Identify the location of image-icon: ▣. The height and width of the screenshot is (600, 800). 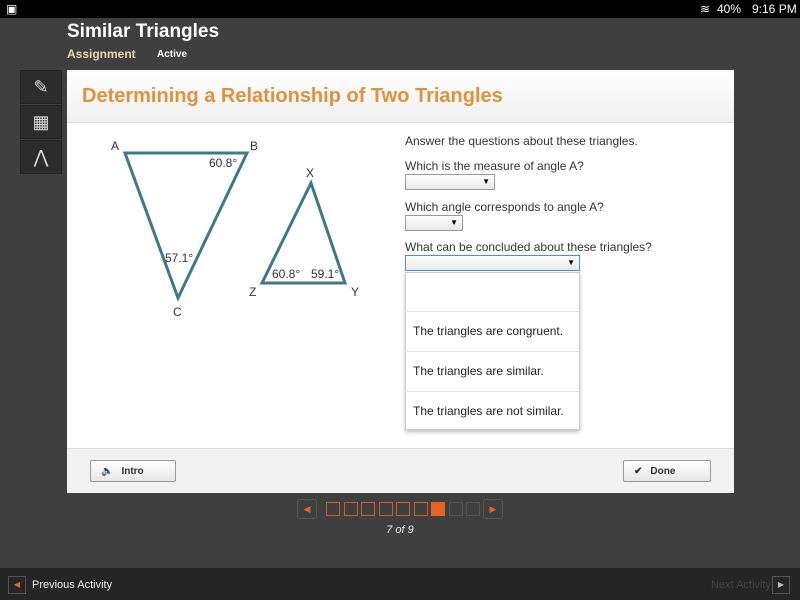
(12, 9).